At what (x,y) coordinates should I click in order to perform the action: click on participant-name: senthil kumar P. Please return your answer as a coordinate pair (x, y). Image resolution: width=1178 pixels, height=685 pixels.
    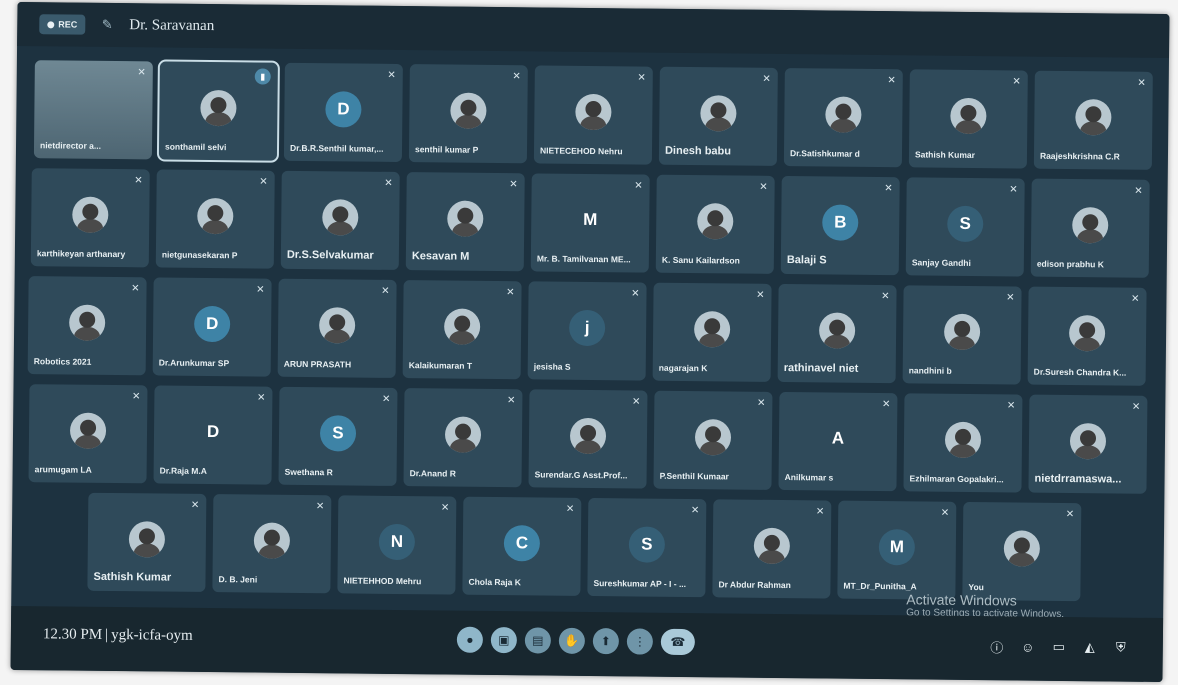
    Looking at the image, I should click on (446, 149).